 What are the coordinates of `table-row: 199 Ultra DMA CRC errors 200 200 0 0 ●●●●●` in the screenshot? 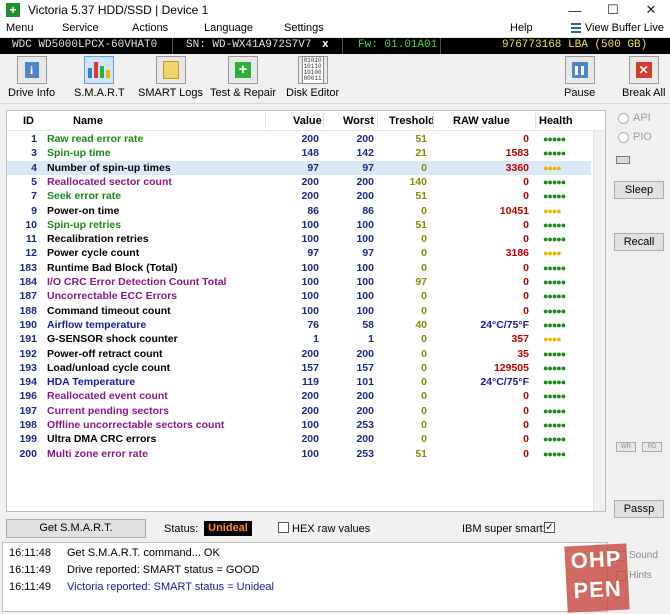 It's located at (299, 439).